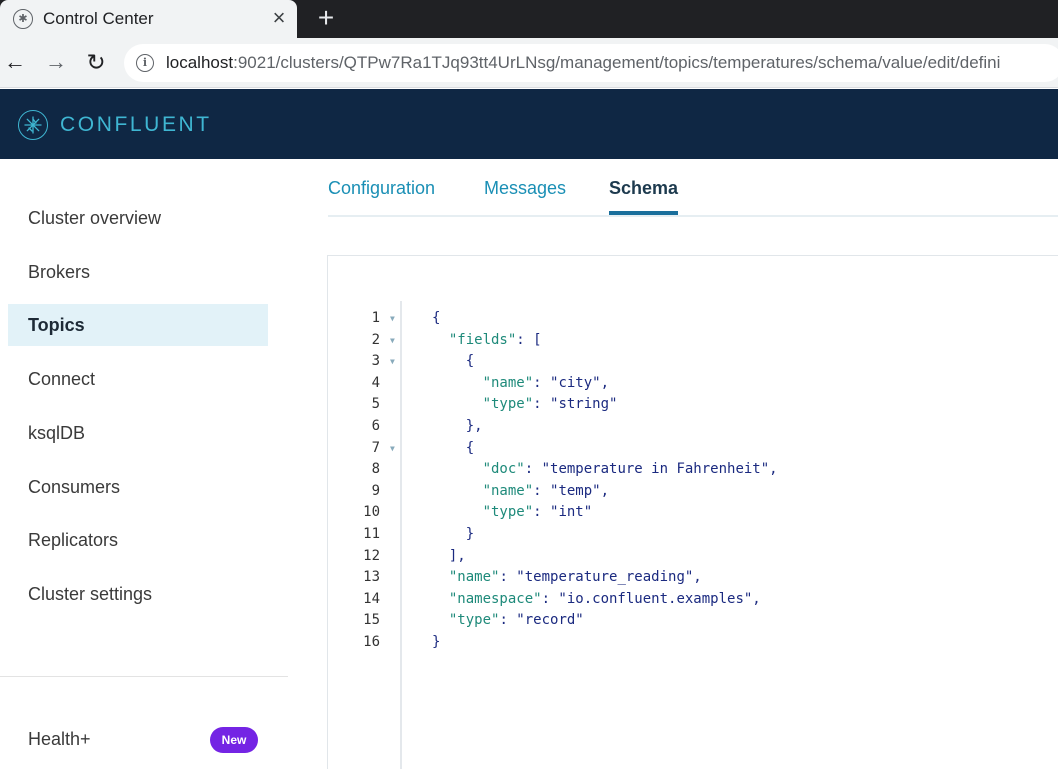  What do you see at coordinates (200, 62) in the screenshot?
I see `url-host: localhost` at bounding box center [200, 62].